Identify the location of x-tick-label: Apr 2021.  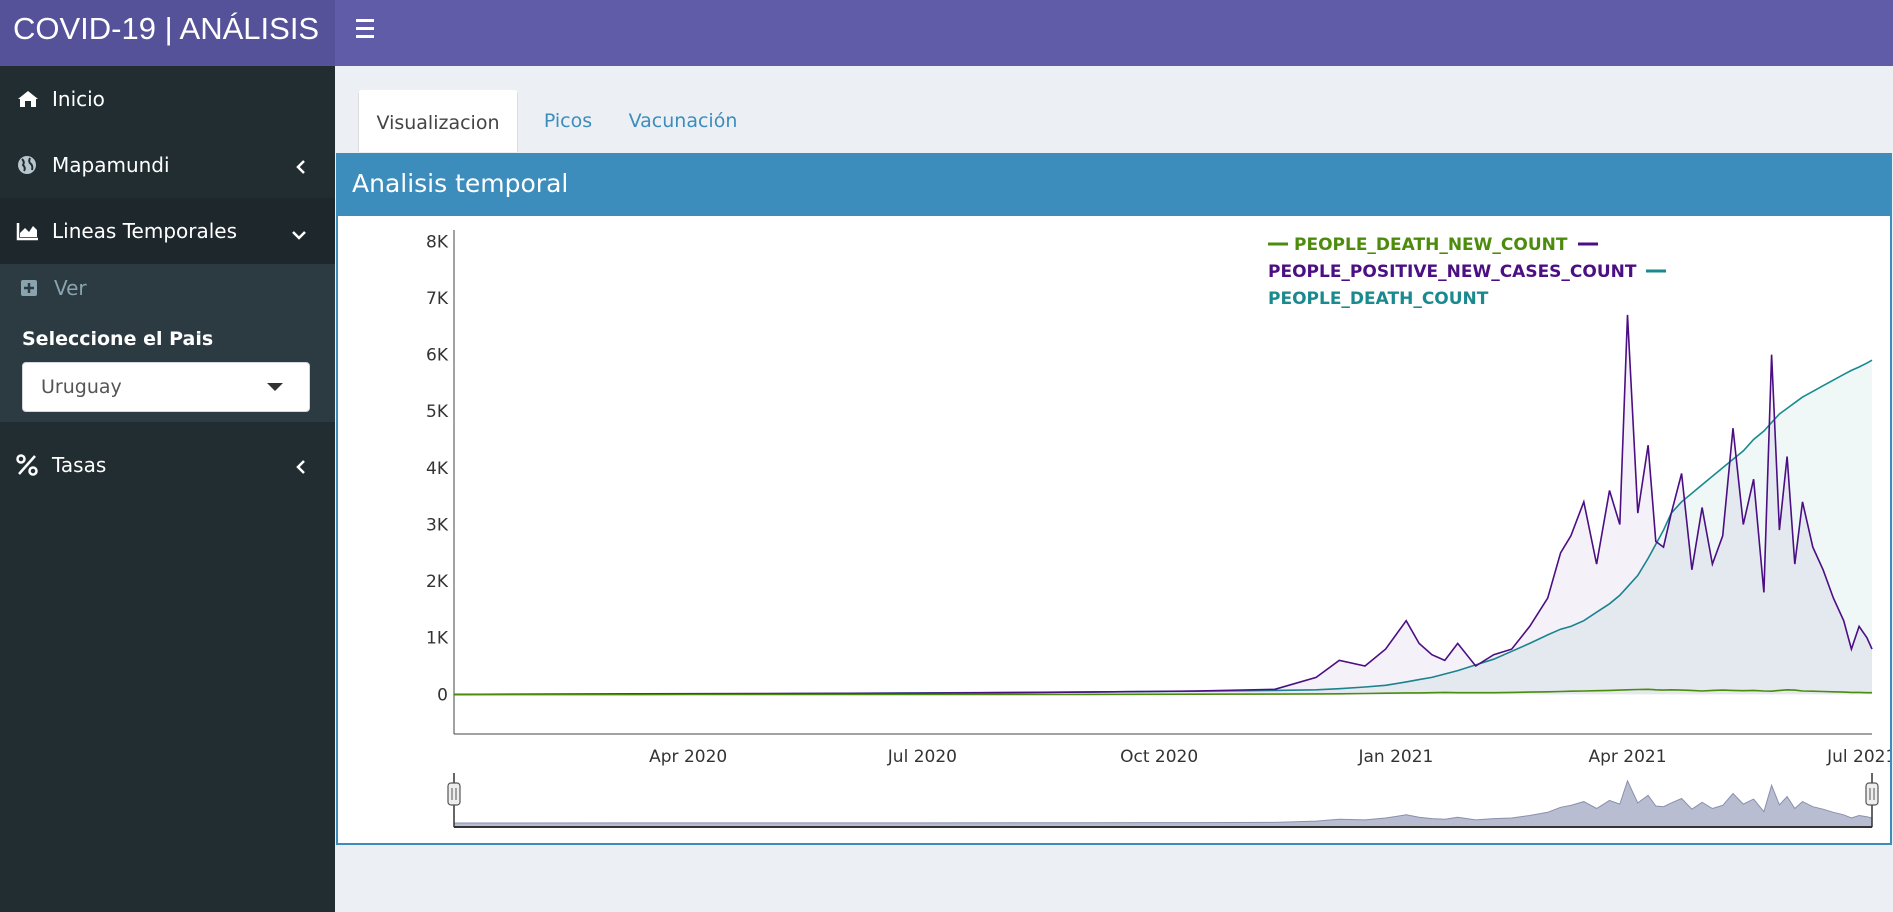
(1627, 757).